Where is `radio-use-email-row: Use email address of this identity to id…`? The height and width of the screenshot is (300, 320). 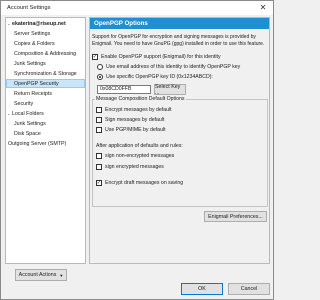 radio-use-email-row: Use email address of this identity to id… is located at coordinates (168, 67).